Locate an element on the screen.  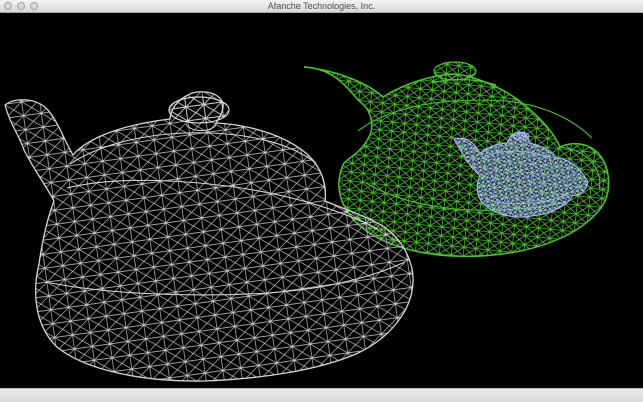
window-title: Afanche Technologies, Inc. is located at coordinates (321, 6).